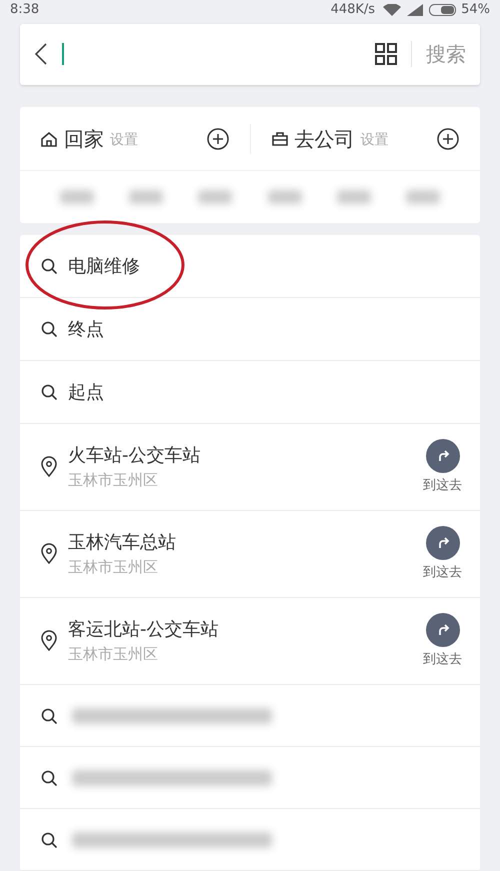  What do you see at coordinates (104, 266) in the screenshot?
I see `history-query: 电脑维修` at bounding box center [104, 266].